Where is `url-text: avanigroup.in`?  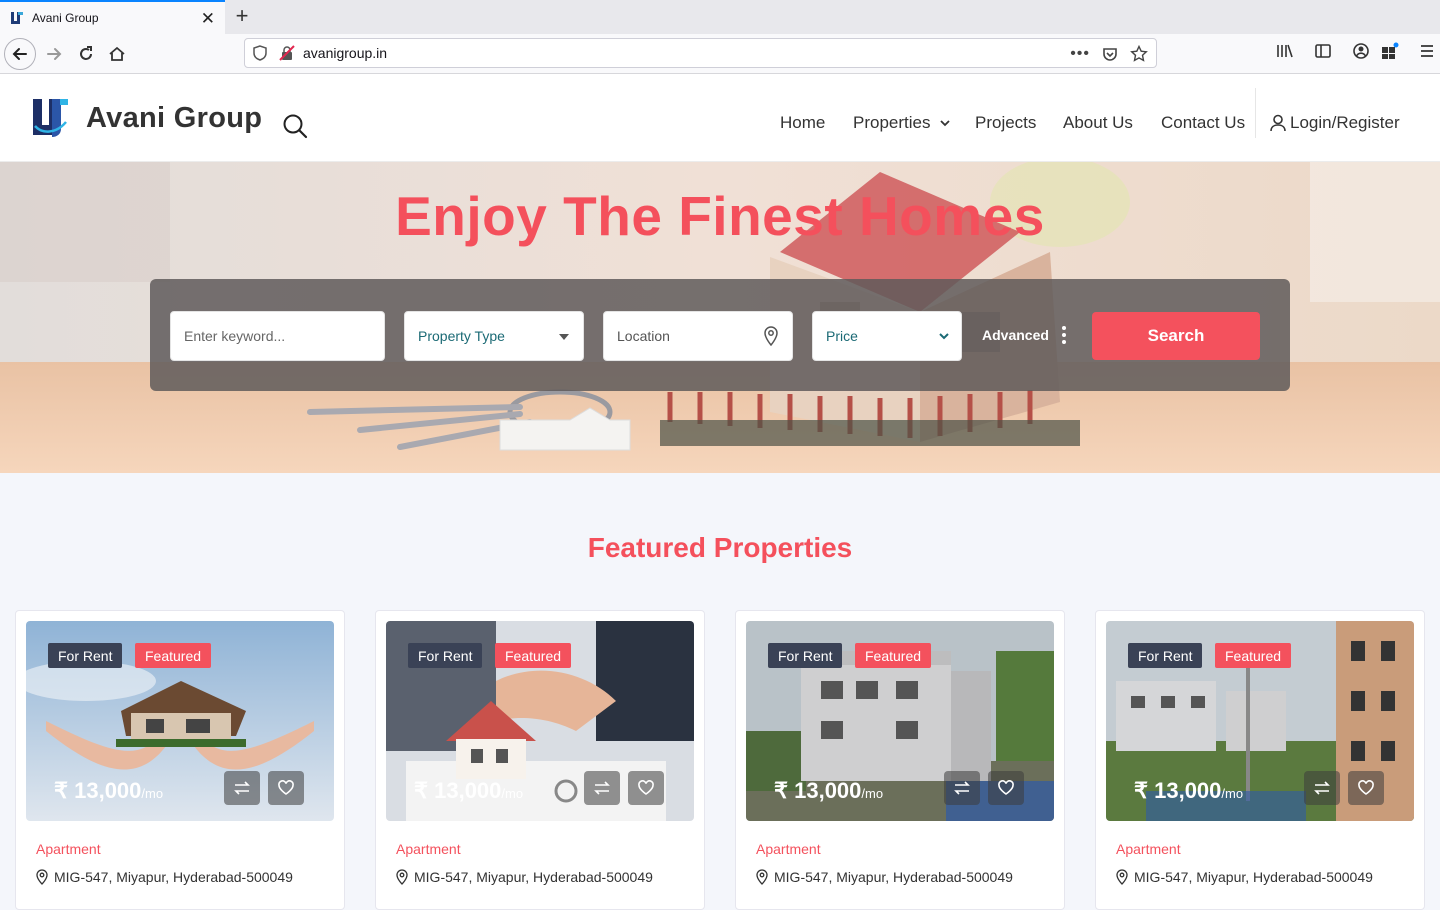
url-text: avanigroup.in is located at coordinates (345, 53).